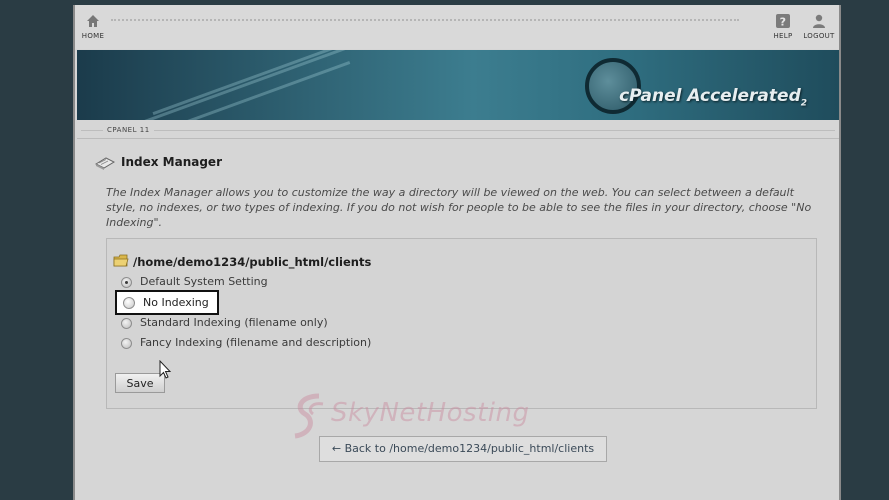 This screenshot has width=889, height=500. What do you see at coordinates (710, 96) in the screenshot?
I see `brand-name: cPanel Accelerated` at bounding box center [710, 96].